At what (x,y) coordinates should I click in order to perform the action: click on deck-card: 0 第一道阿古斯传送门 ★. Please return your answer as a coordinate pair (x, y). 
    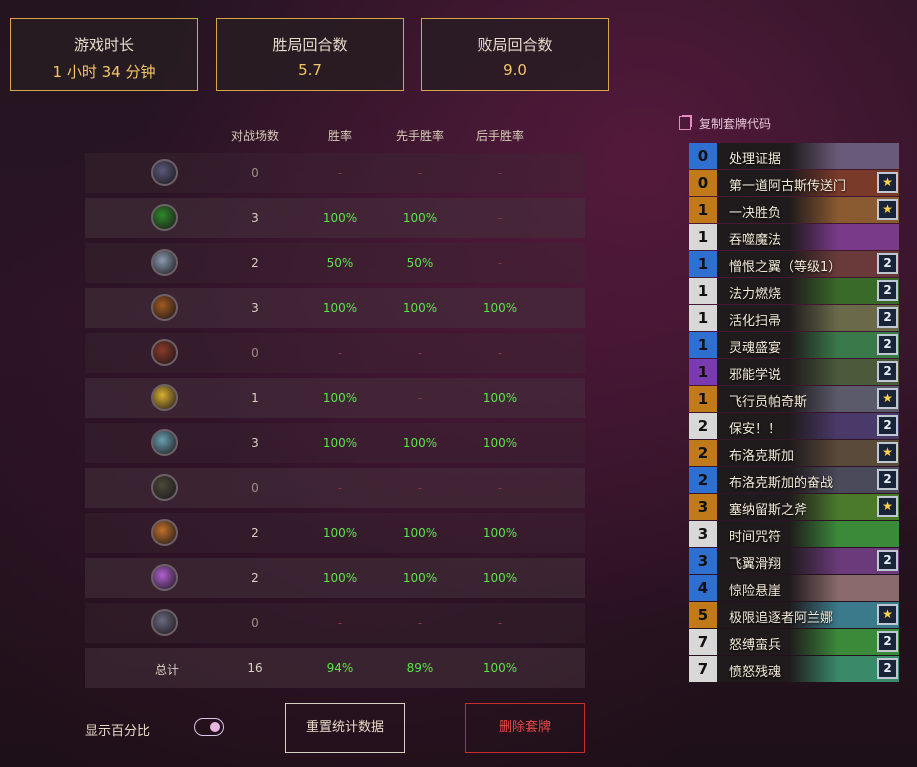
    Looking at the image, I should click on (794, 183).